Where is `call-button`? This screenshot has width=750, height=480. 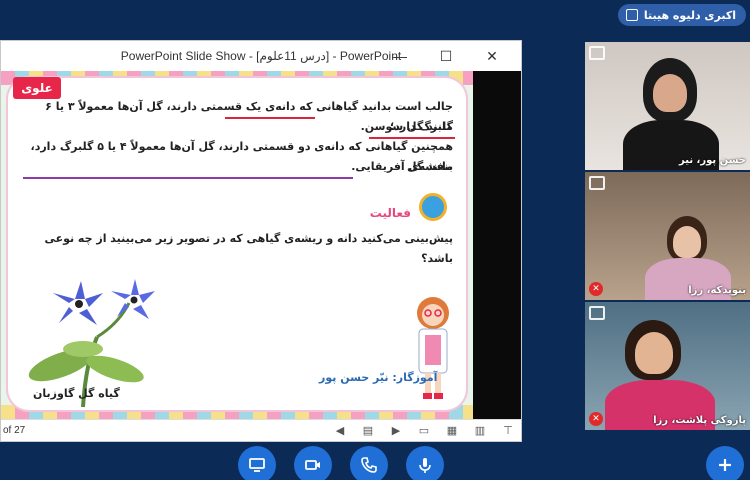 call-button is located at coordinates (369, 463).